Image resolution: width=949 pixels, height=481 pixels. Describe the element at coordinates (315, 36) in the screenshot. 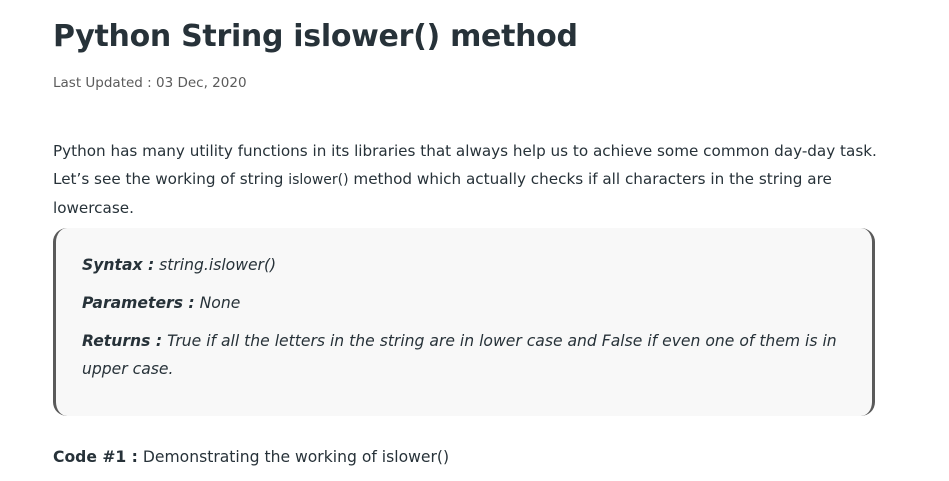

I see `article-title: Python String islower() method` at that location.